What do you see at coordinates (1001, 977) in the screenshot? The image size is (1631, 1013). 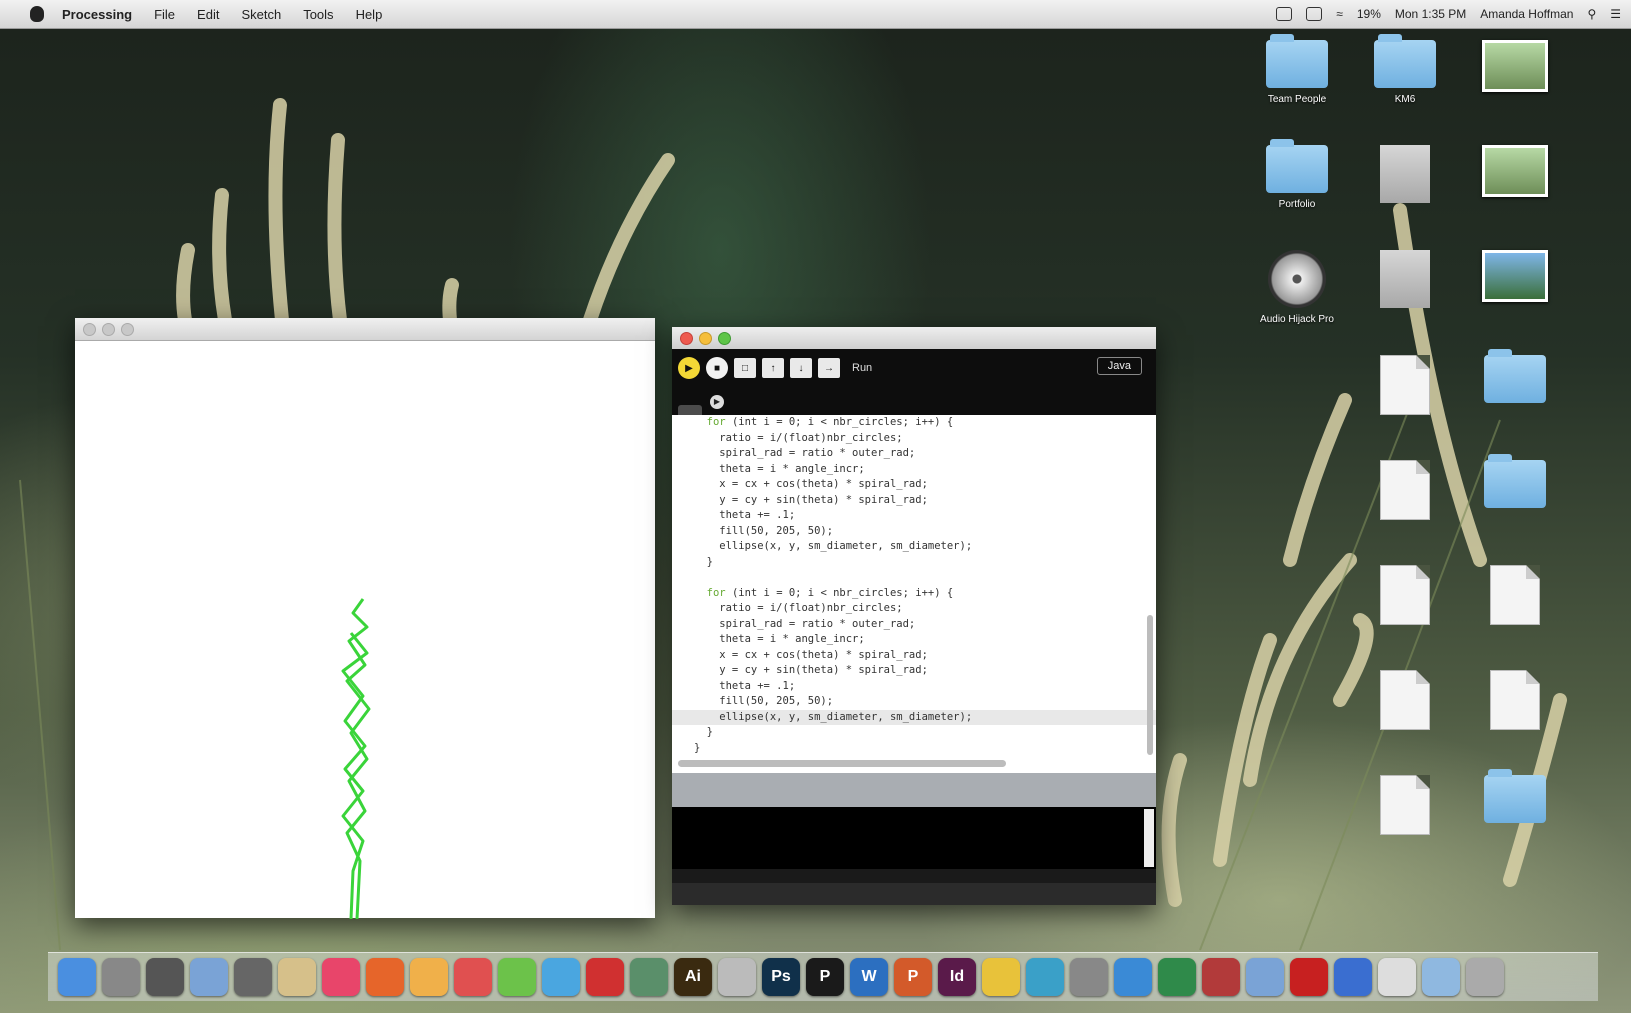 I see `dock-norton-icon` at bounding box center [1001, 977].